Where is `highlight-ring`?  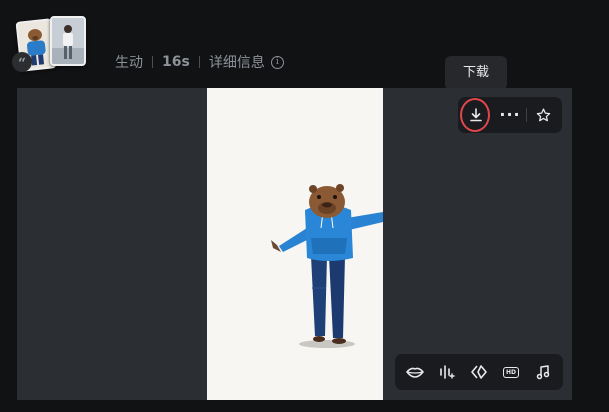
highlight-ring is located at coordinates (475, 115).